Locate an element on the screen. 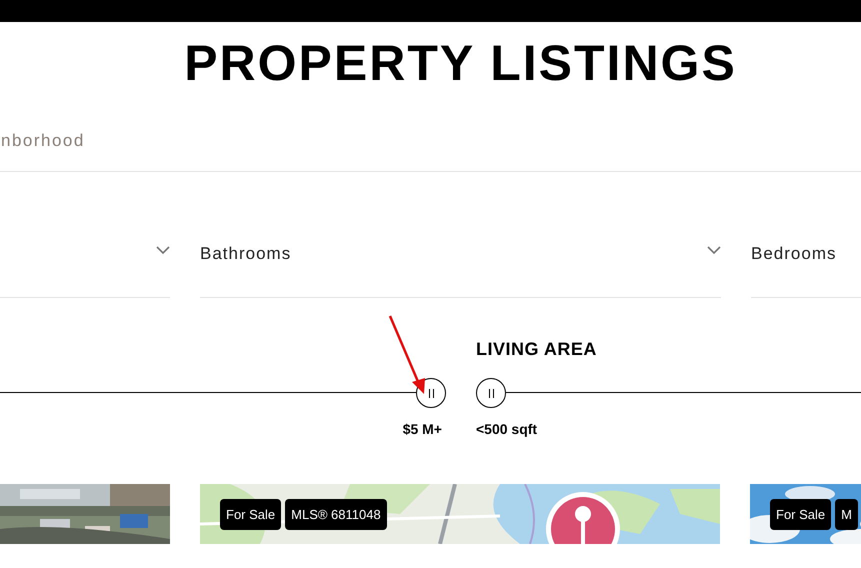 The image size is (861, 568). tab: nborhood is located at coordinates (43, 141).